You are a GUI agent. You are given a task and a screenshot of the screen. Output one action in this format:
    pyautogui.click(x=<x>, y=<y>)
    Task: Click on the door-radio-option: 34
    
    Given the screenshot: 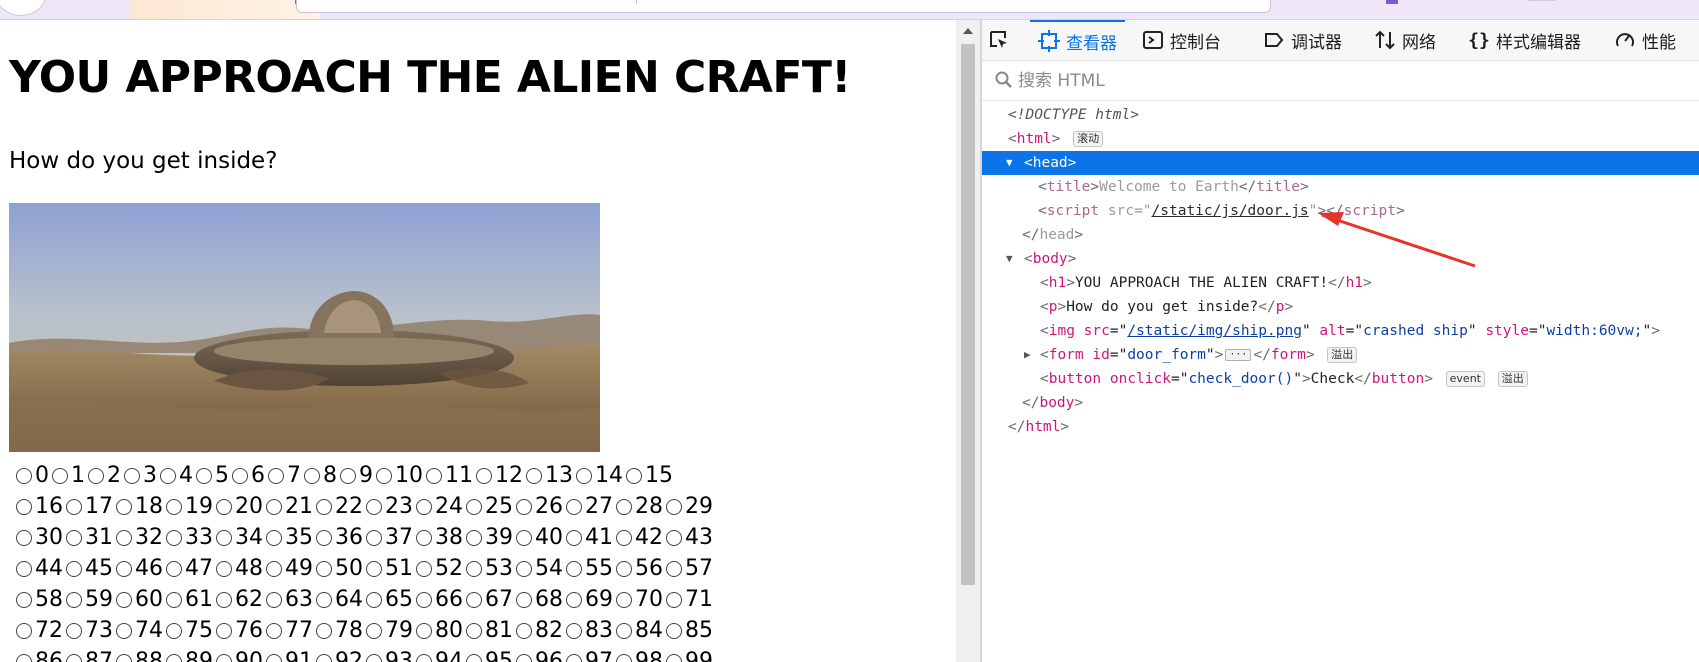 What is the action you would take?
    pyautogui.click(x=239, y=537)
    